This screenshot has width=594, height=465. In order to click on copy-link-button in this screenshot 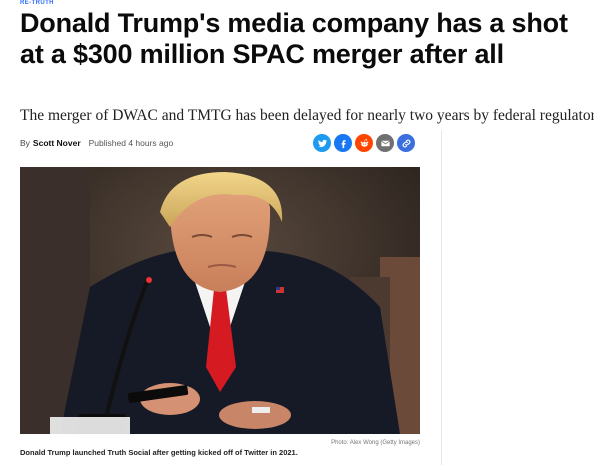, I will do `click(406, 143)`.